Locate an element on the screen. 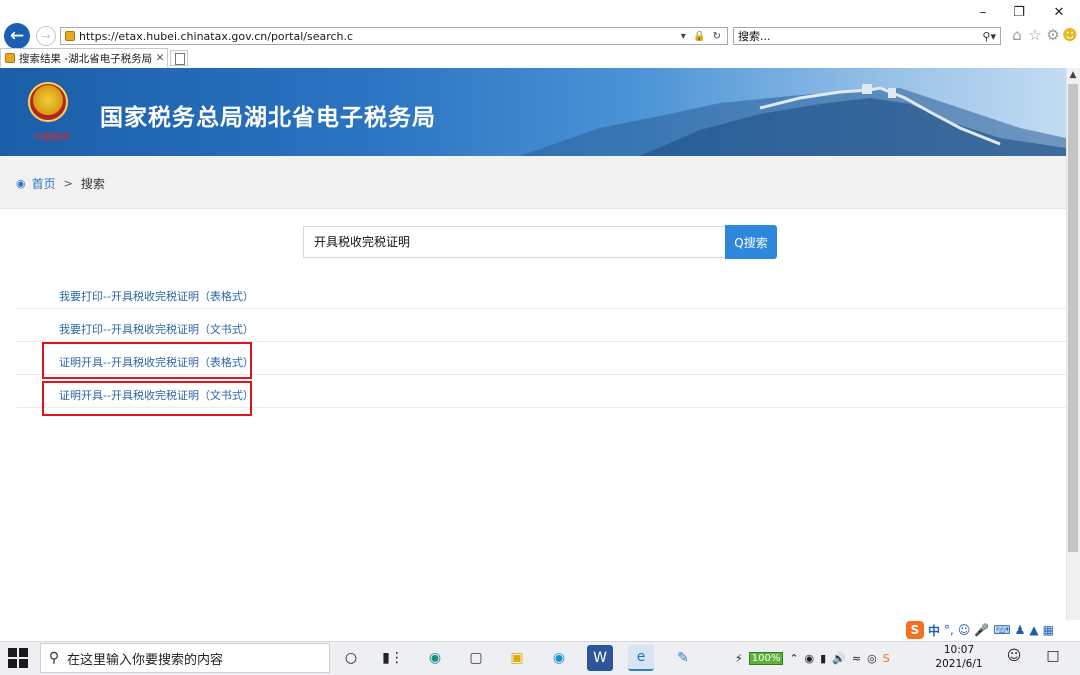 The width and height of the screenshot is (1080, 675). file-explorer-folder-icon: ▣ is located at coordinates (517, 658).